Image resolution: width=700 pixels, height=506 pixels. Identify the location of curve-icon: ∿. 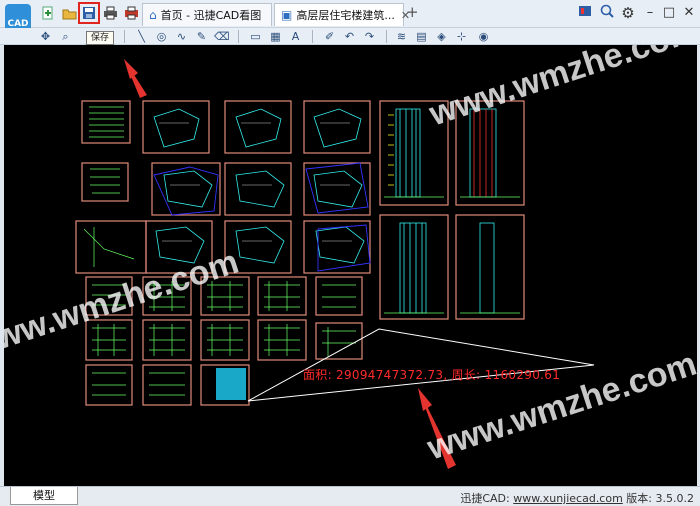
(181, 36).